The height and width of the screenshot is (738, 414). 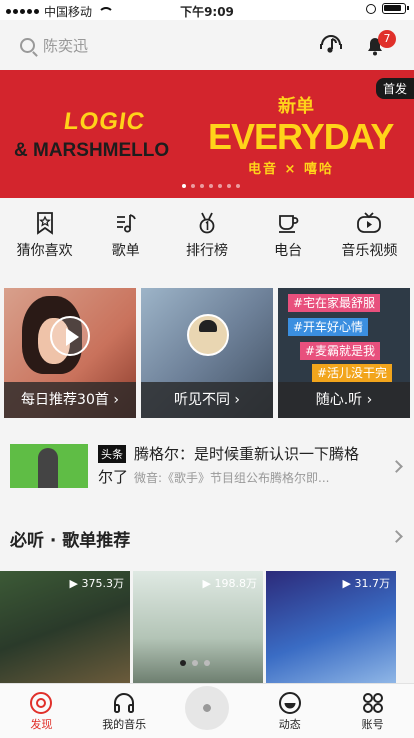 What do you see at coordinates (45, 223) in the screenshot?
I see `bookmark-star-icon` at bounding box center [45, 223].